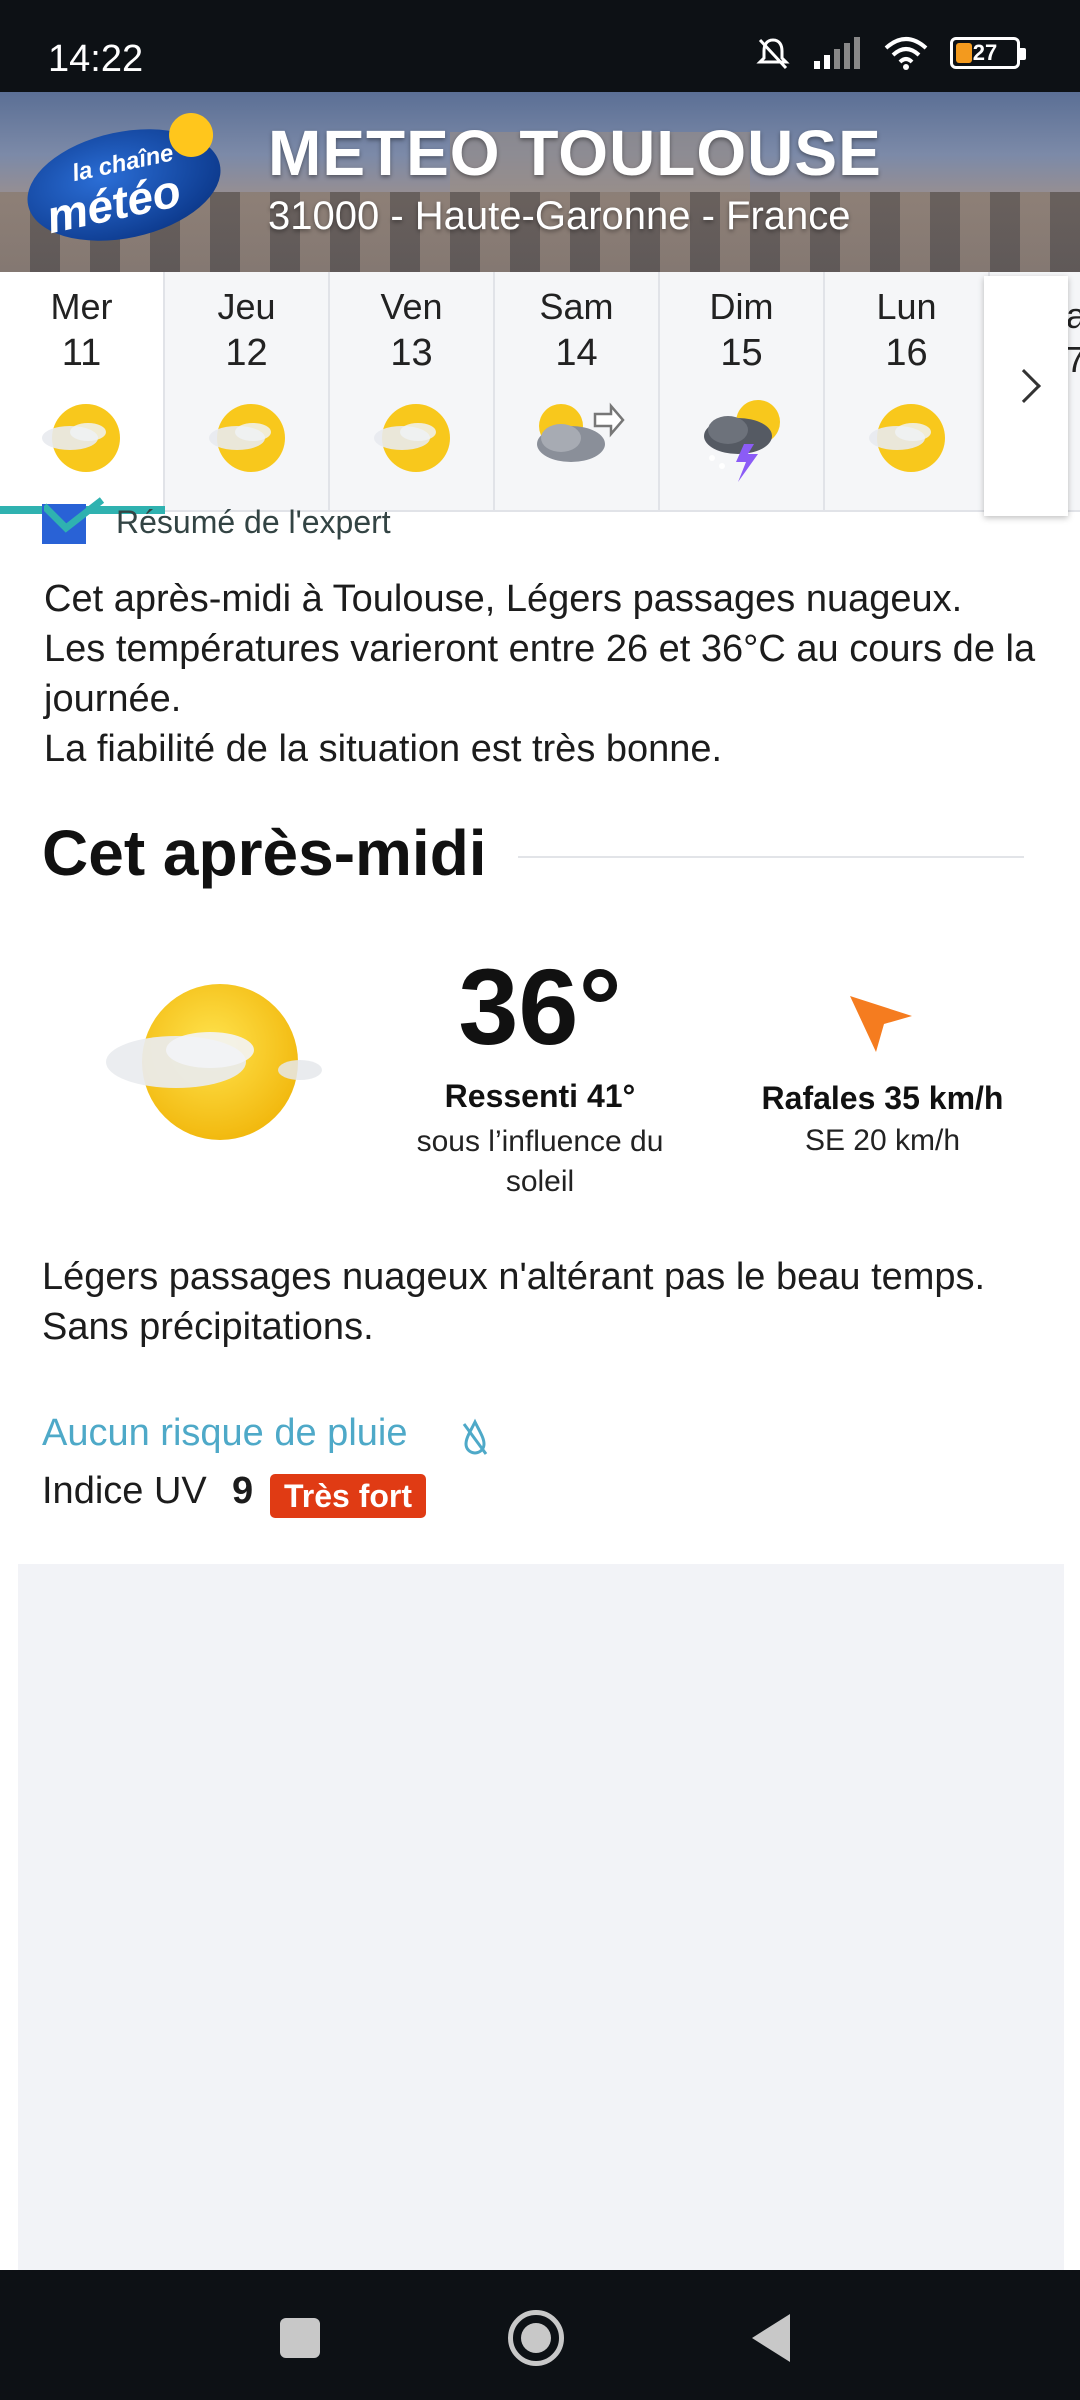  Describe the element at coordinates (536, 2338) in the screenshot. I see `home-button` at that location.